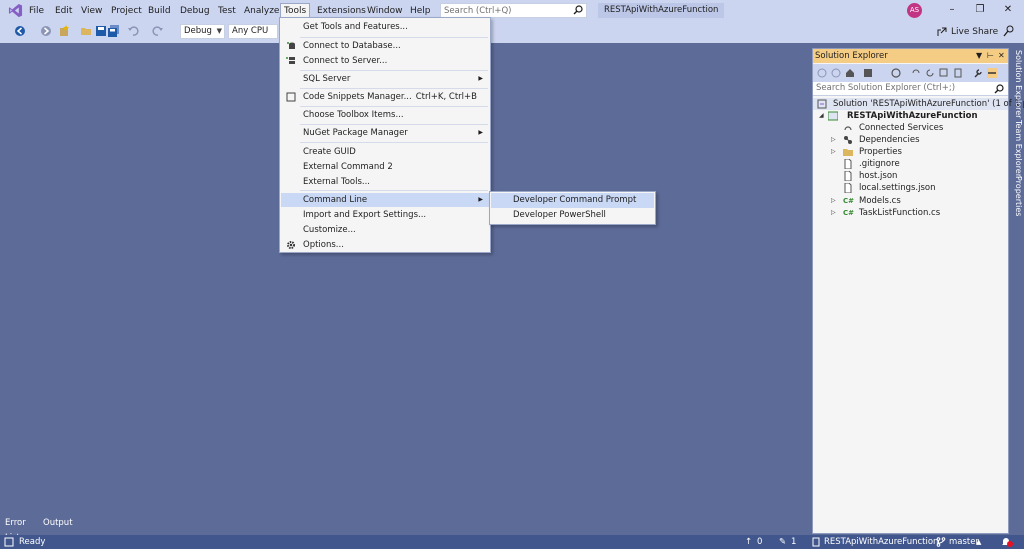  What do you see at coordinates (133, 31) in the screenshot?
I see `undo-icon` at bounding box center [133, 31].